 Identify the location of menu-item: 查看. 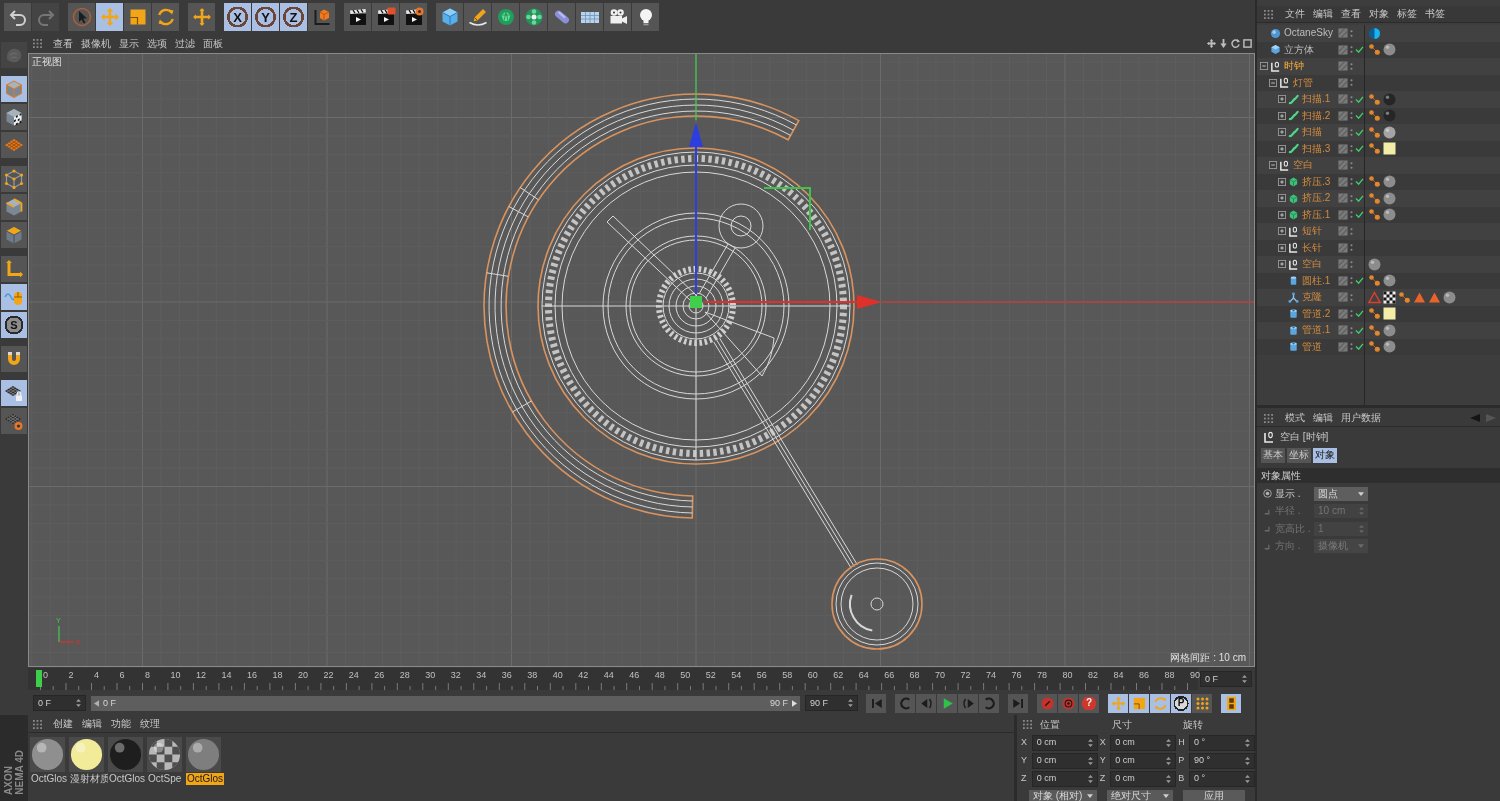
(1351, 14).